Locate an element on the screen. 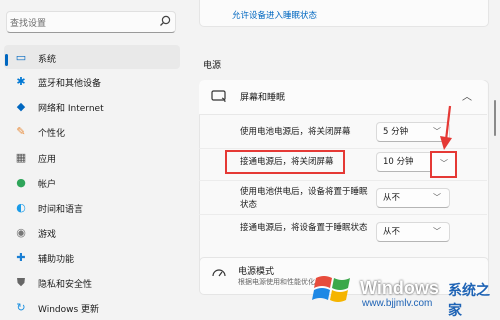  selected-indicator is located at coordinates (6, 60).